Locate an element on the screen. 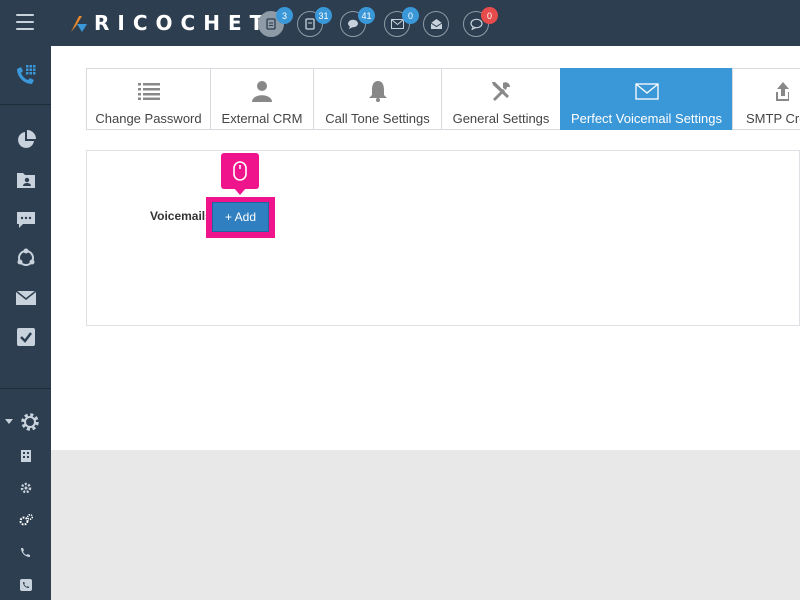  tab-label: External CRM is located at coordinates (262, 118).